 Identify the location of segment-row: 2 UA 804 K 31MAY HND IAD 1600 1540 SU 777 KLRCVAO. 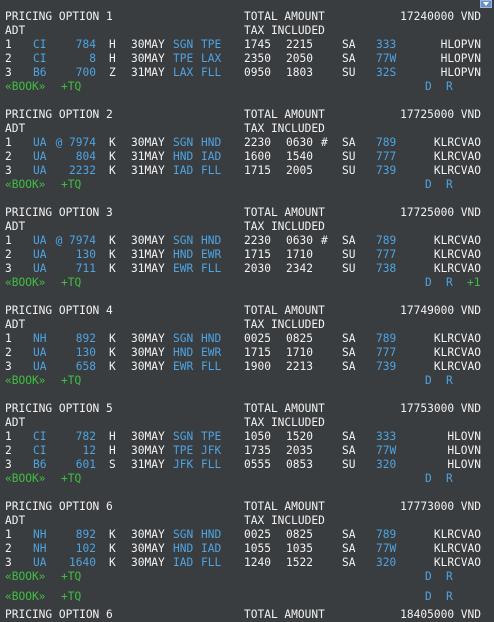
(247, 157).